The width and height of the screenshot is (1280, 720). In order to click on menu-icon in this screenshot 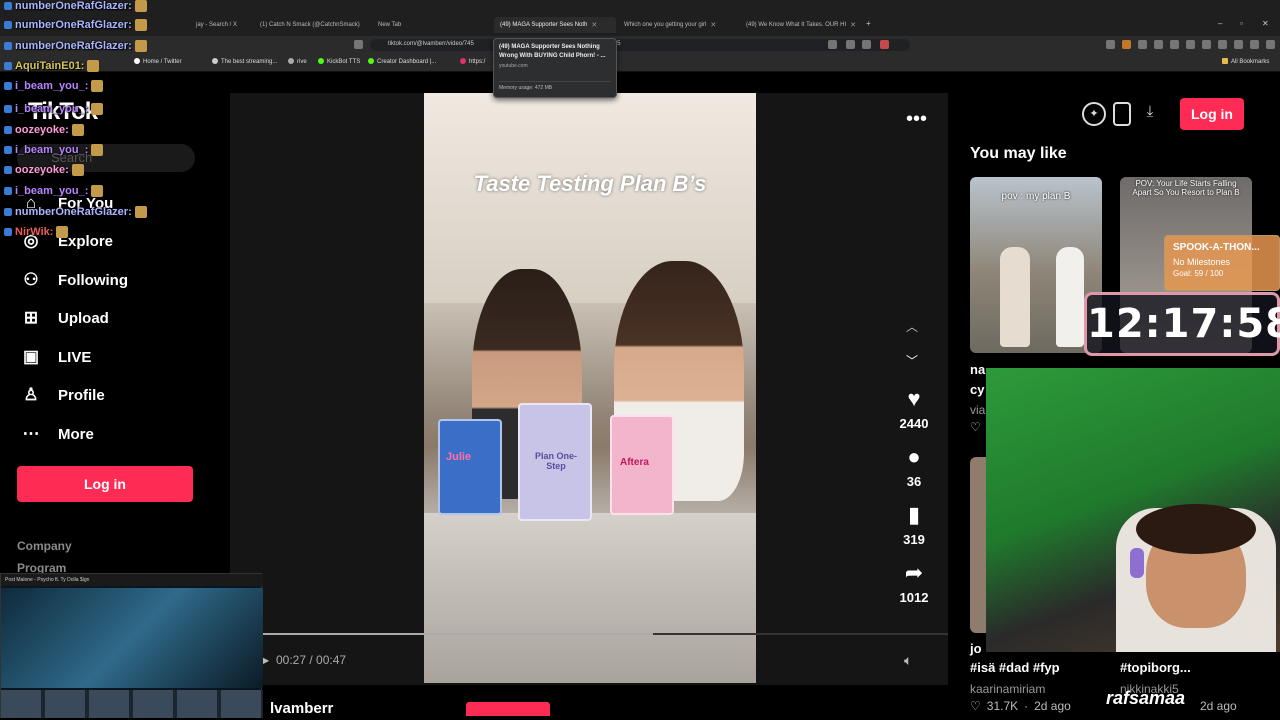, I will do `click(1270, 44)`.